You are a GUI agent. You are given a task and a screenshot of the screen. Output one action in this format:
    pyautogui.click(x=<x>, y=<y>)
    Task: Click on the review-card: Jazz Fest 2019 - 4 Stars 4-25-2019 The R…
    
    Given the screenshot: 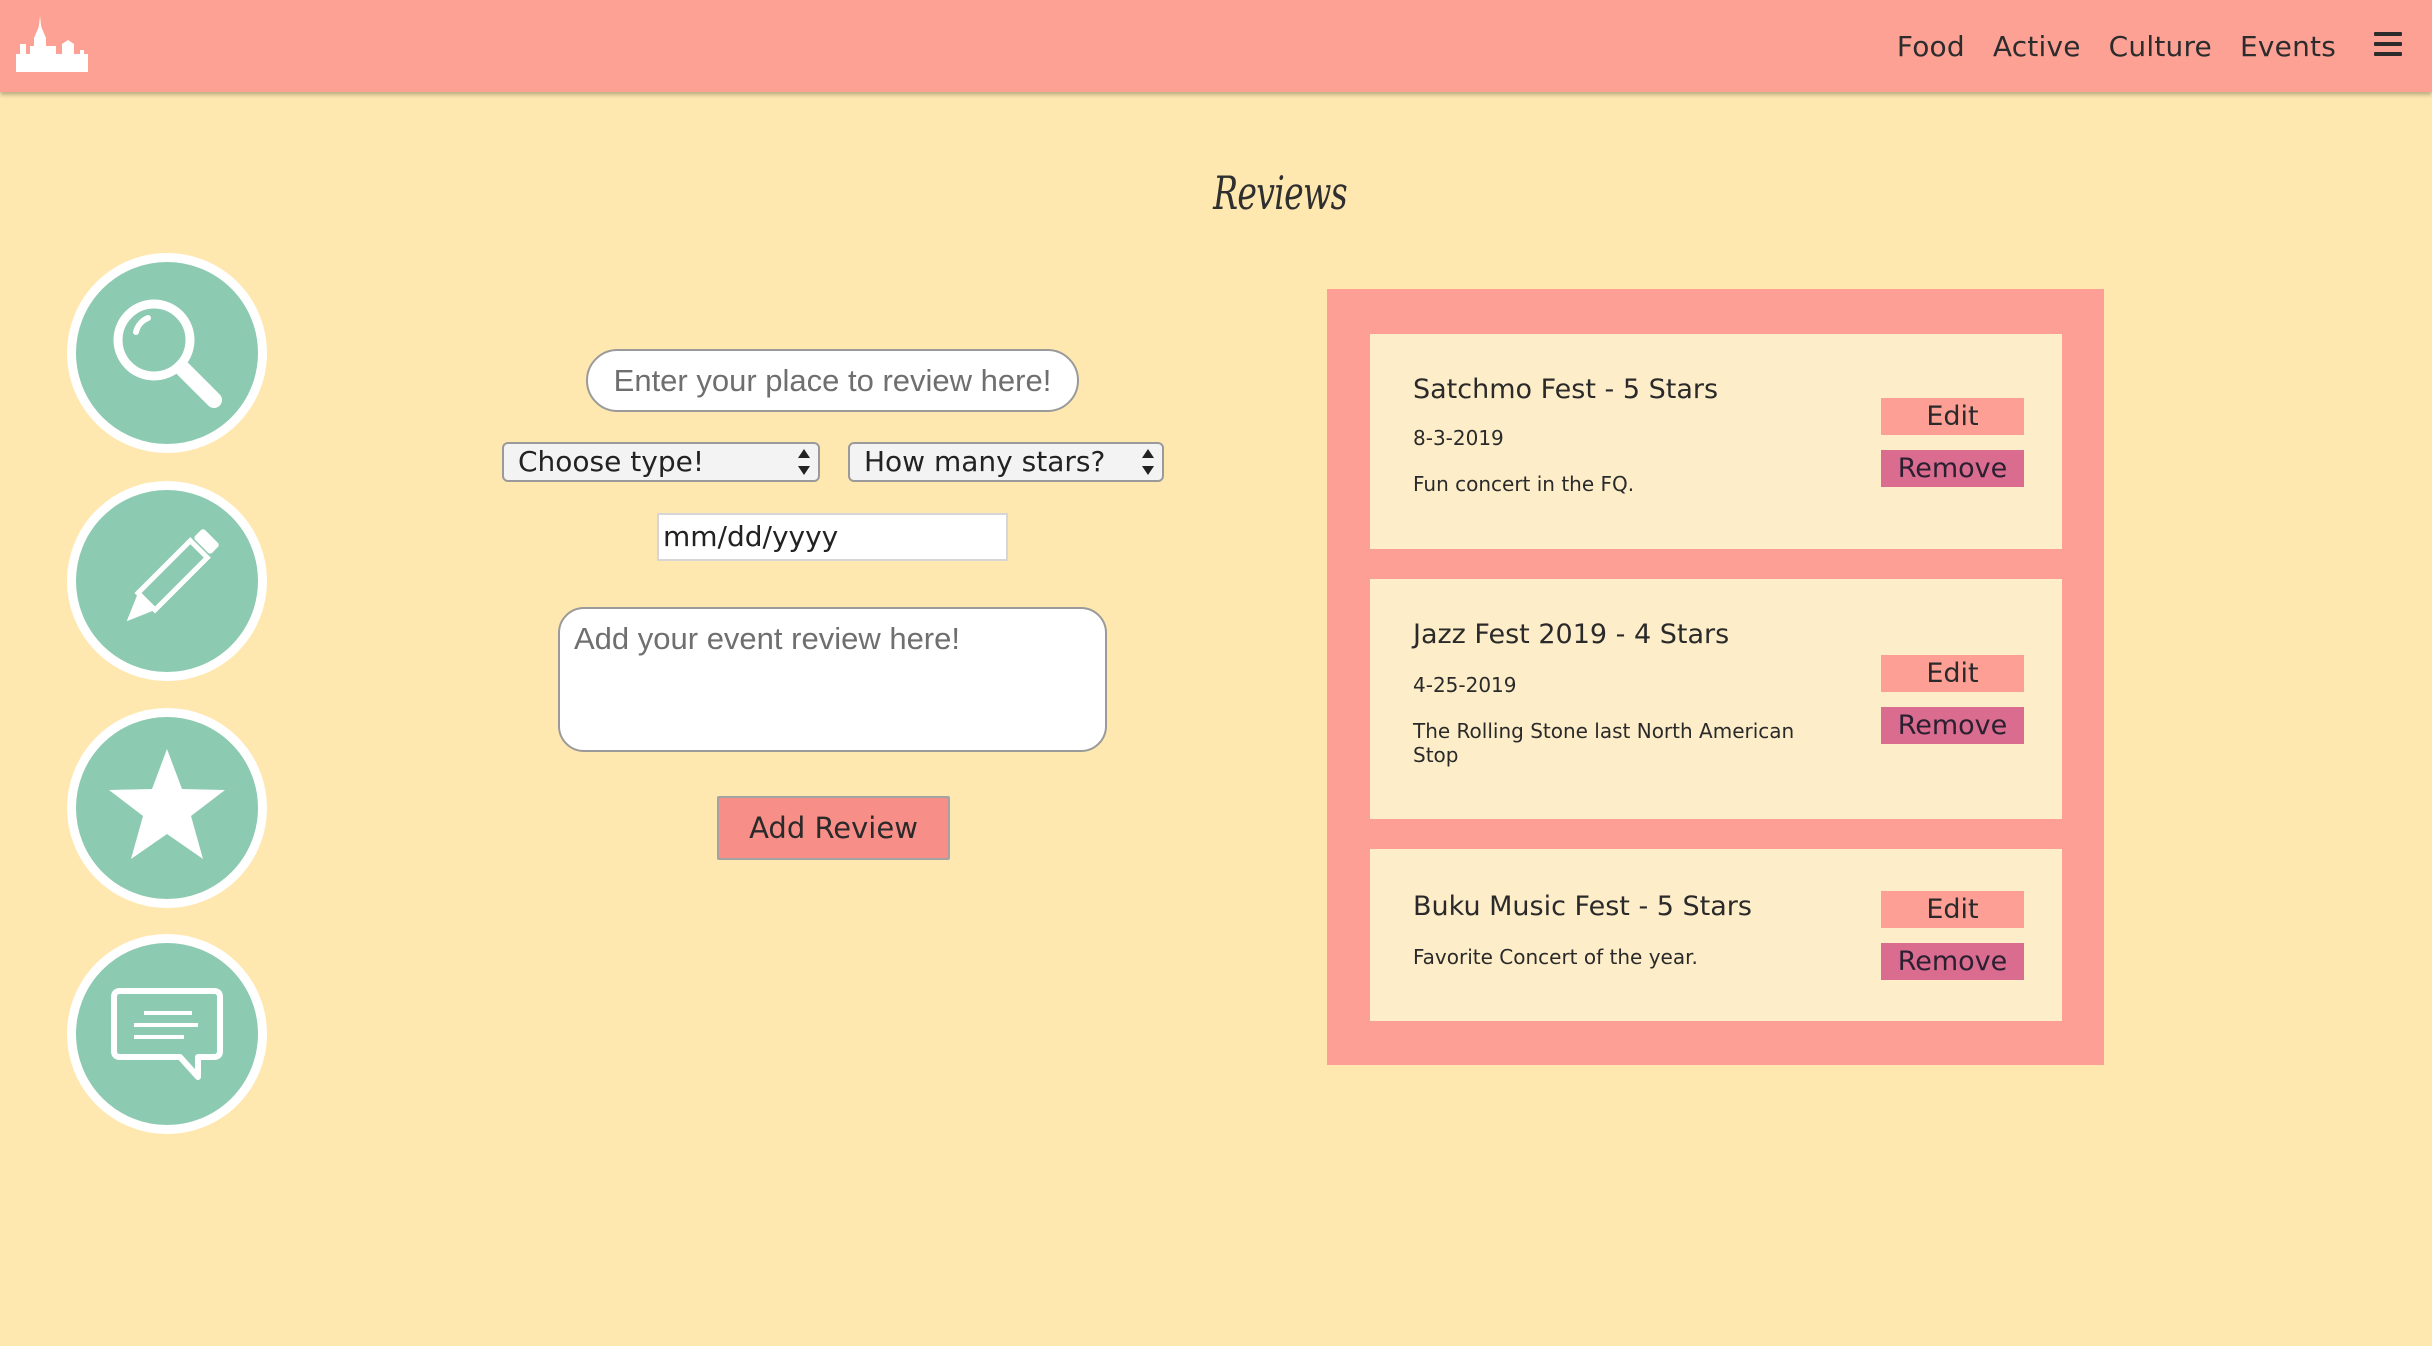 What is the action you would take?
    pyautogui.click(x=1716, y=699)
    